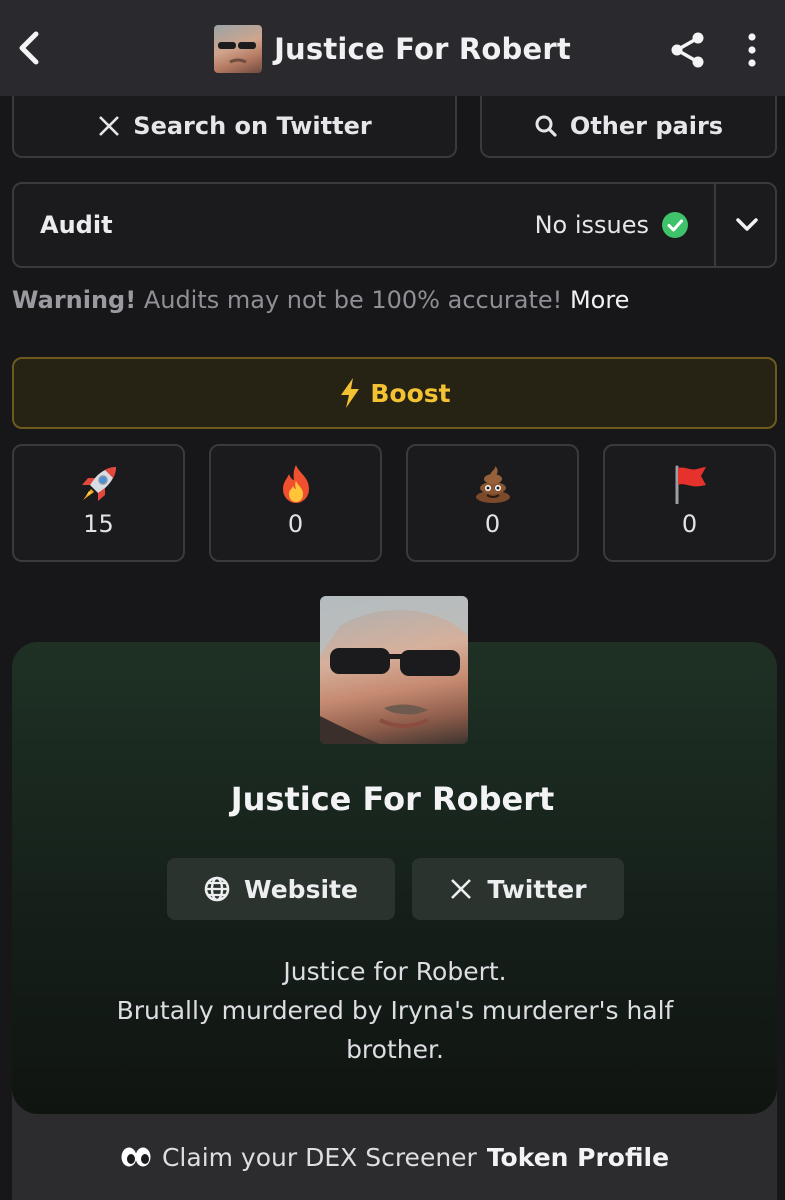  Describe the element at coordinates (546, 126) in the screenshot. I see `search-icon` at that location.